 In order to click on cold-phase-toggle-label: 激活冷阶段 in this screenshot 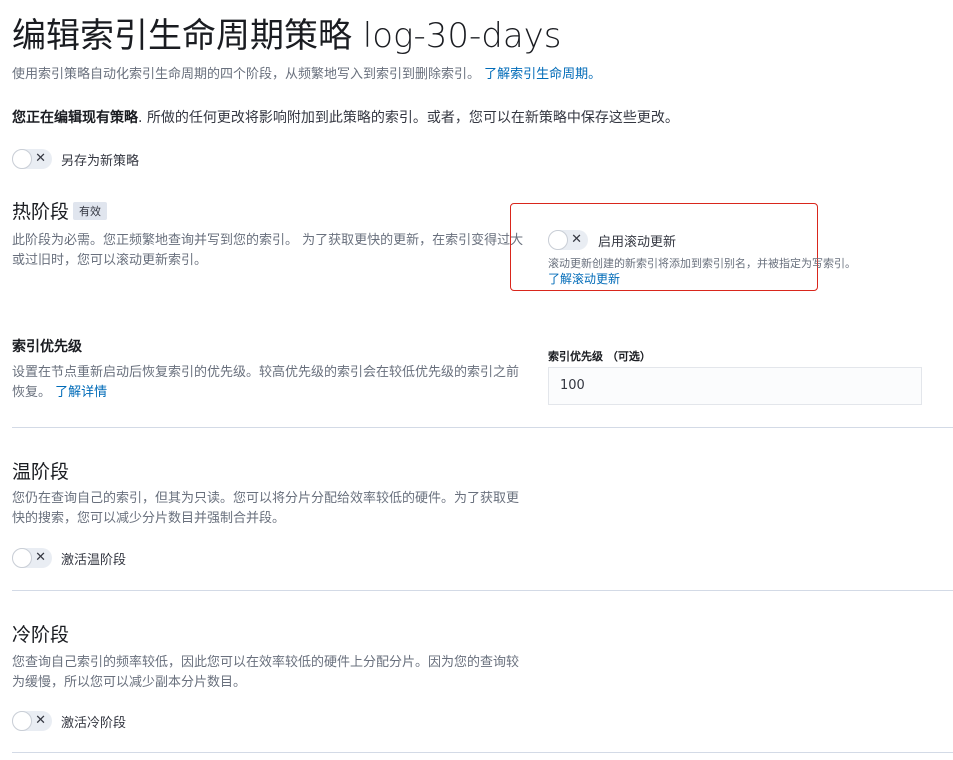, I will do `click(94, 723)`.